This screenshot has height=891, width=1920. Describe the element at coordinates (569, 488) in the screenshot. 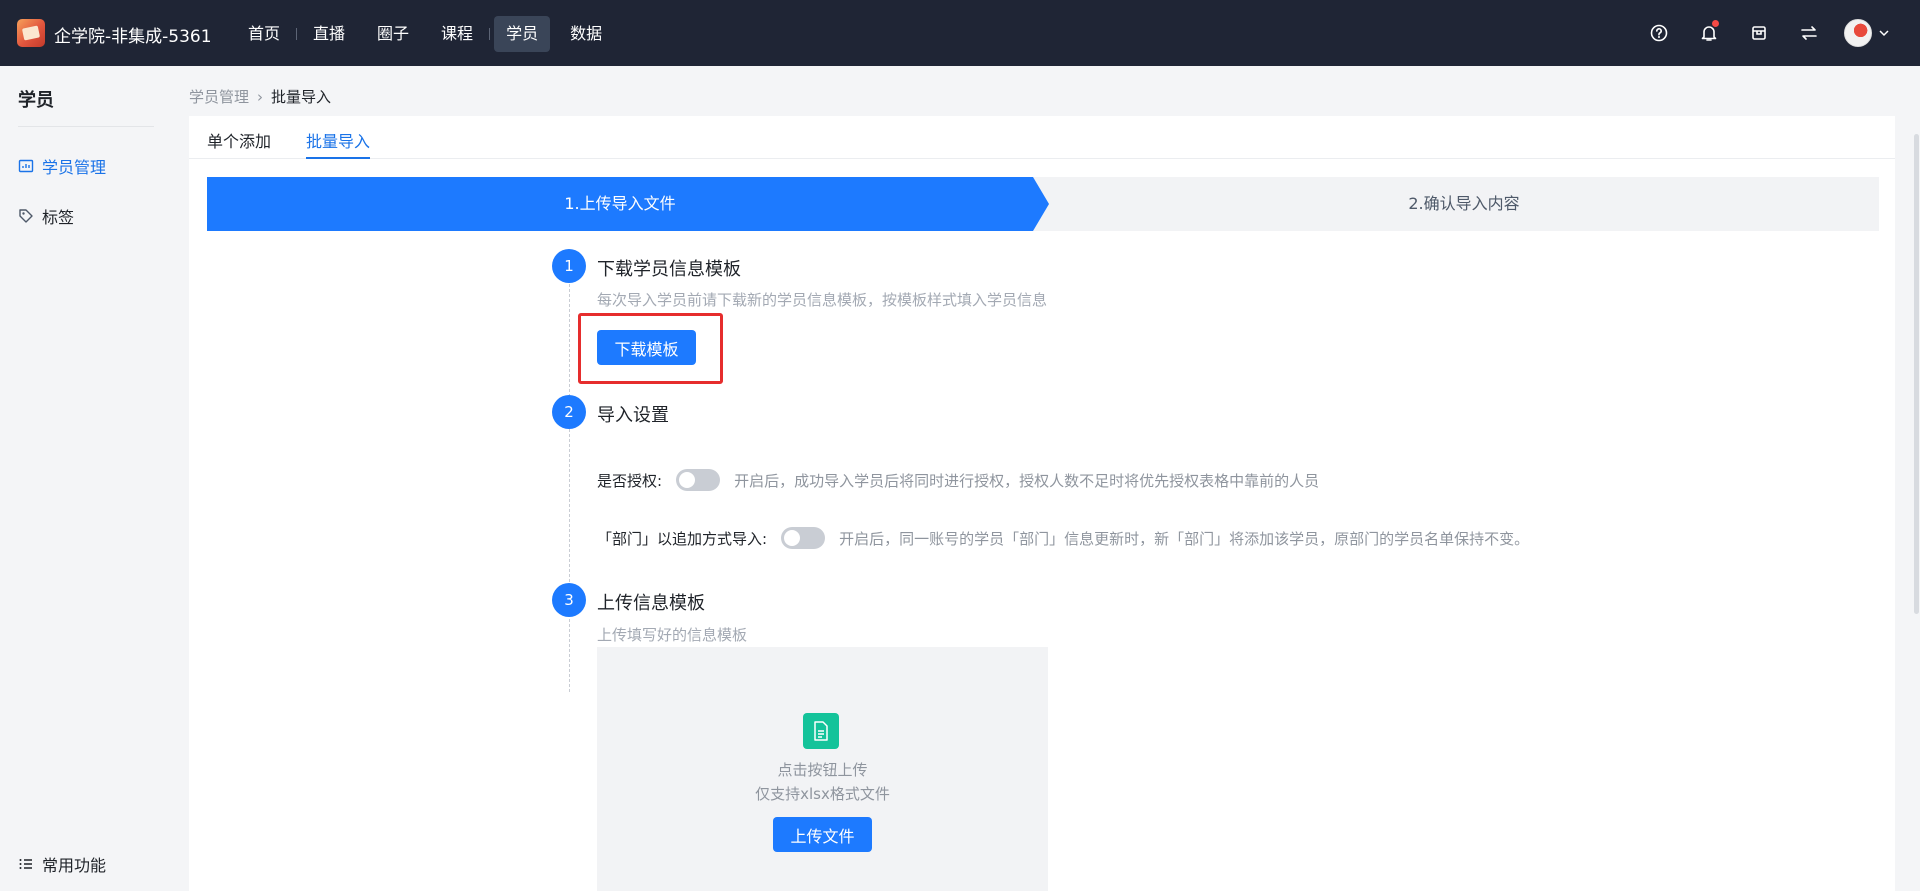

I see `timeline-line` at that location.